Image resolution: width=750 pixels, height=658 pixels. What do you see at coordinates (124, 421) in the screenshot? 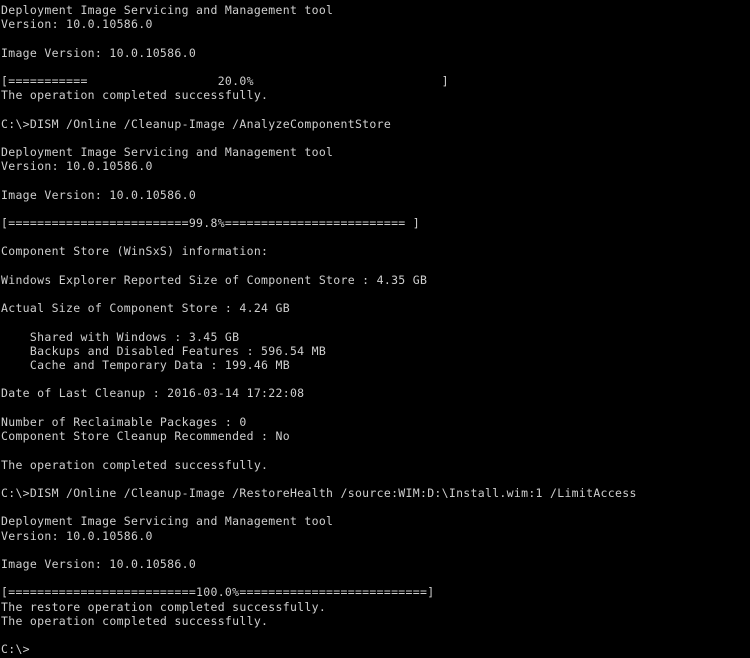
I see `console-line: Number of Reclaimable Packages : 0` at bounding box center [124, 421].